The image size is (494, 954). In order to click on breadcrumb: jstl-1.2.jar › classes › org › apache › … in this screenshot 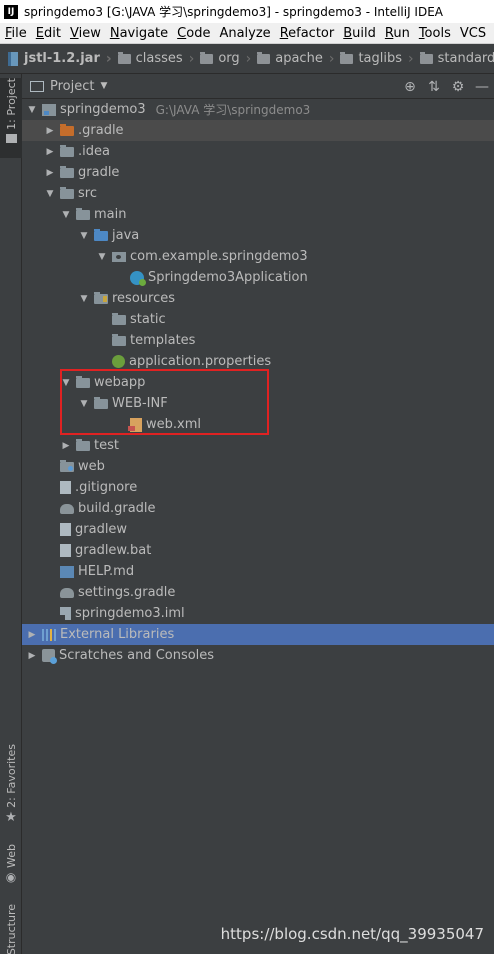, I will do `click(247, 59)`.